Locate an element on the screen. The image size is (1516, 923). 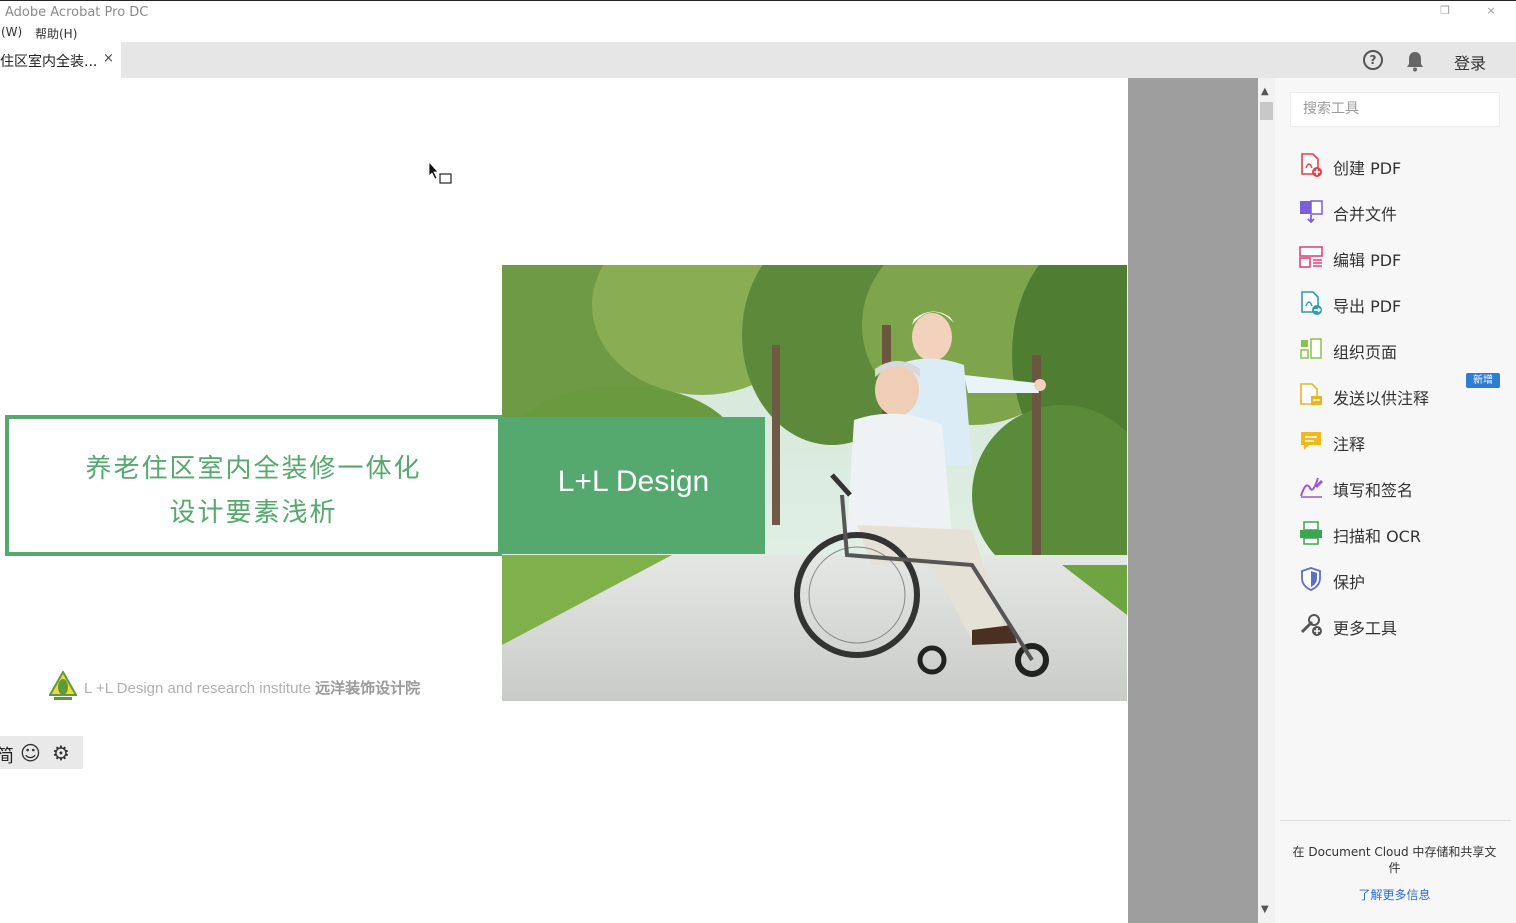
close-tab-icon: × is located at coordinates (108, 58).